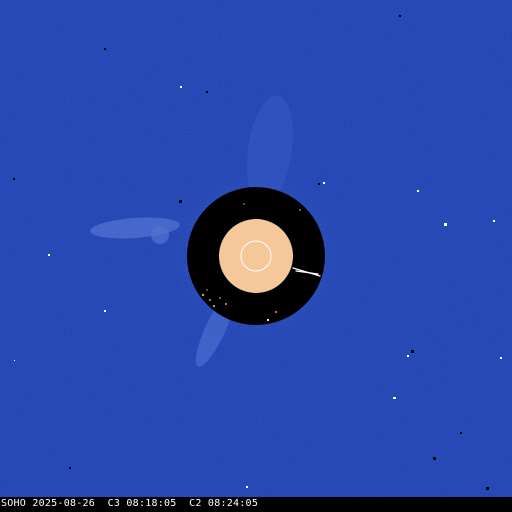  I want to click on sun-disk, so click(256, 256).